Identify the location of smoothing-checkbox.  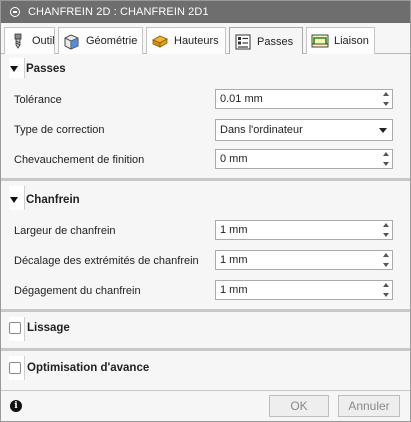
(15, 328).